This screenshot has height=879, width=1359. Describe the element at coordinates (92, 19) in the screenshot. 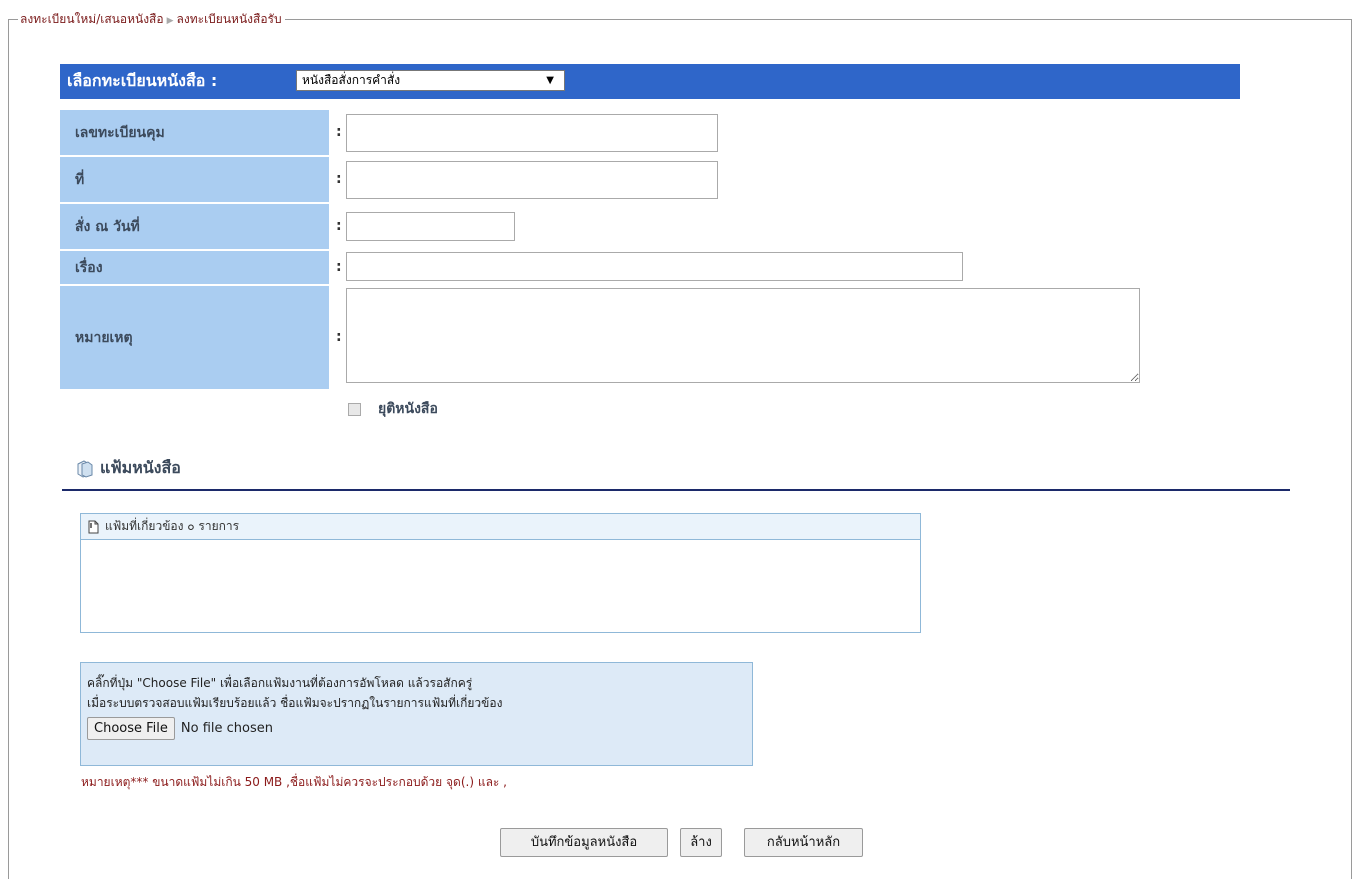

I see `breadcrumb-item-register-new: ลงทะเบียนใหม่/เสนอหนังสือ` at that location.